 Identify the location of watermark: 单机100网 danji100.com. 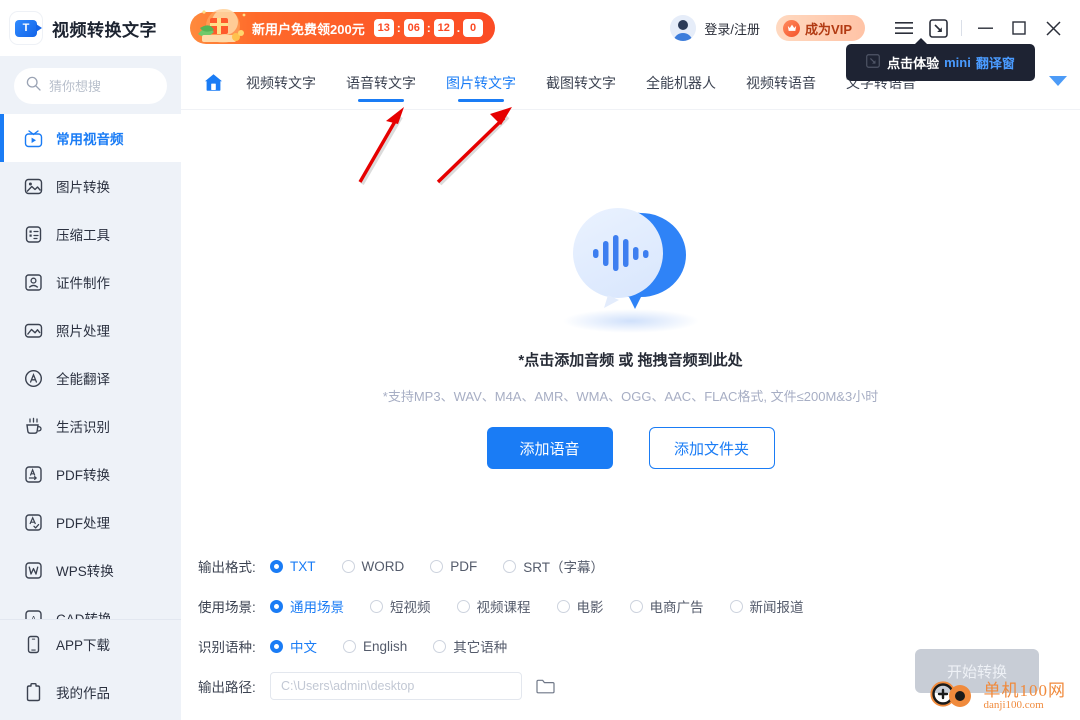
(996, 696).